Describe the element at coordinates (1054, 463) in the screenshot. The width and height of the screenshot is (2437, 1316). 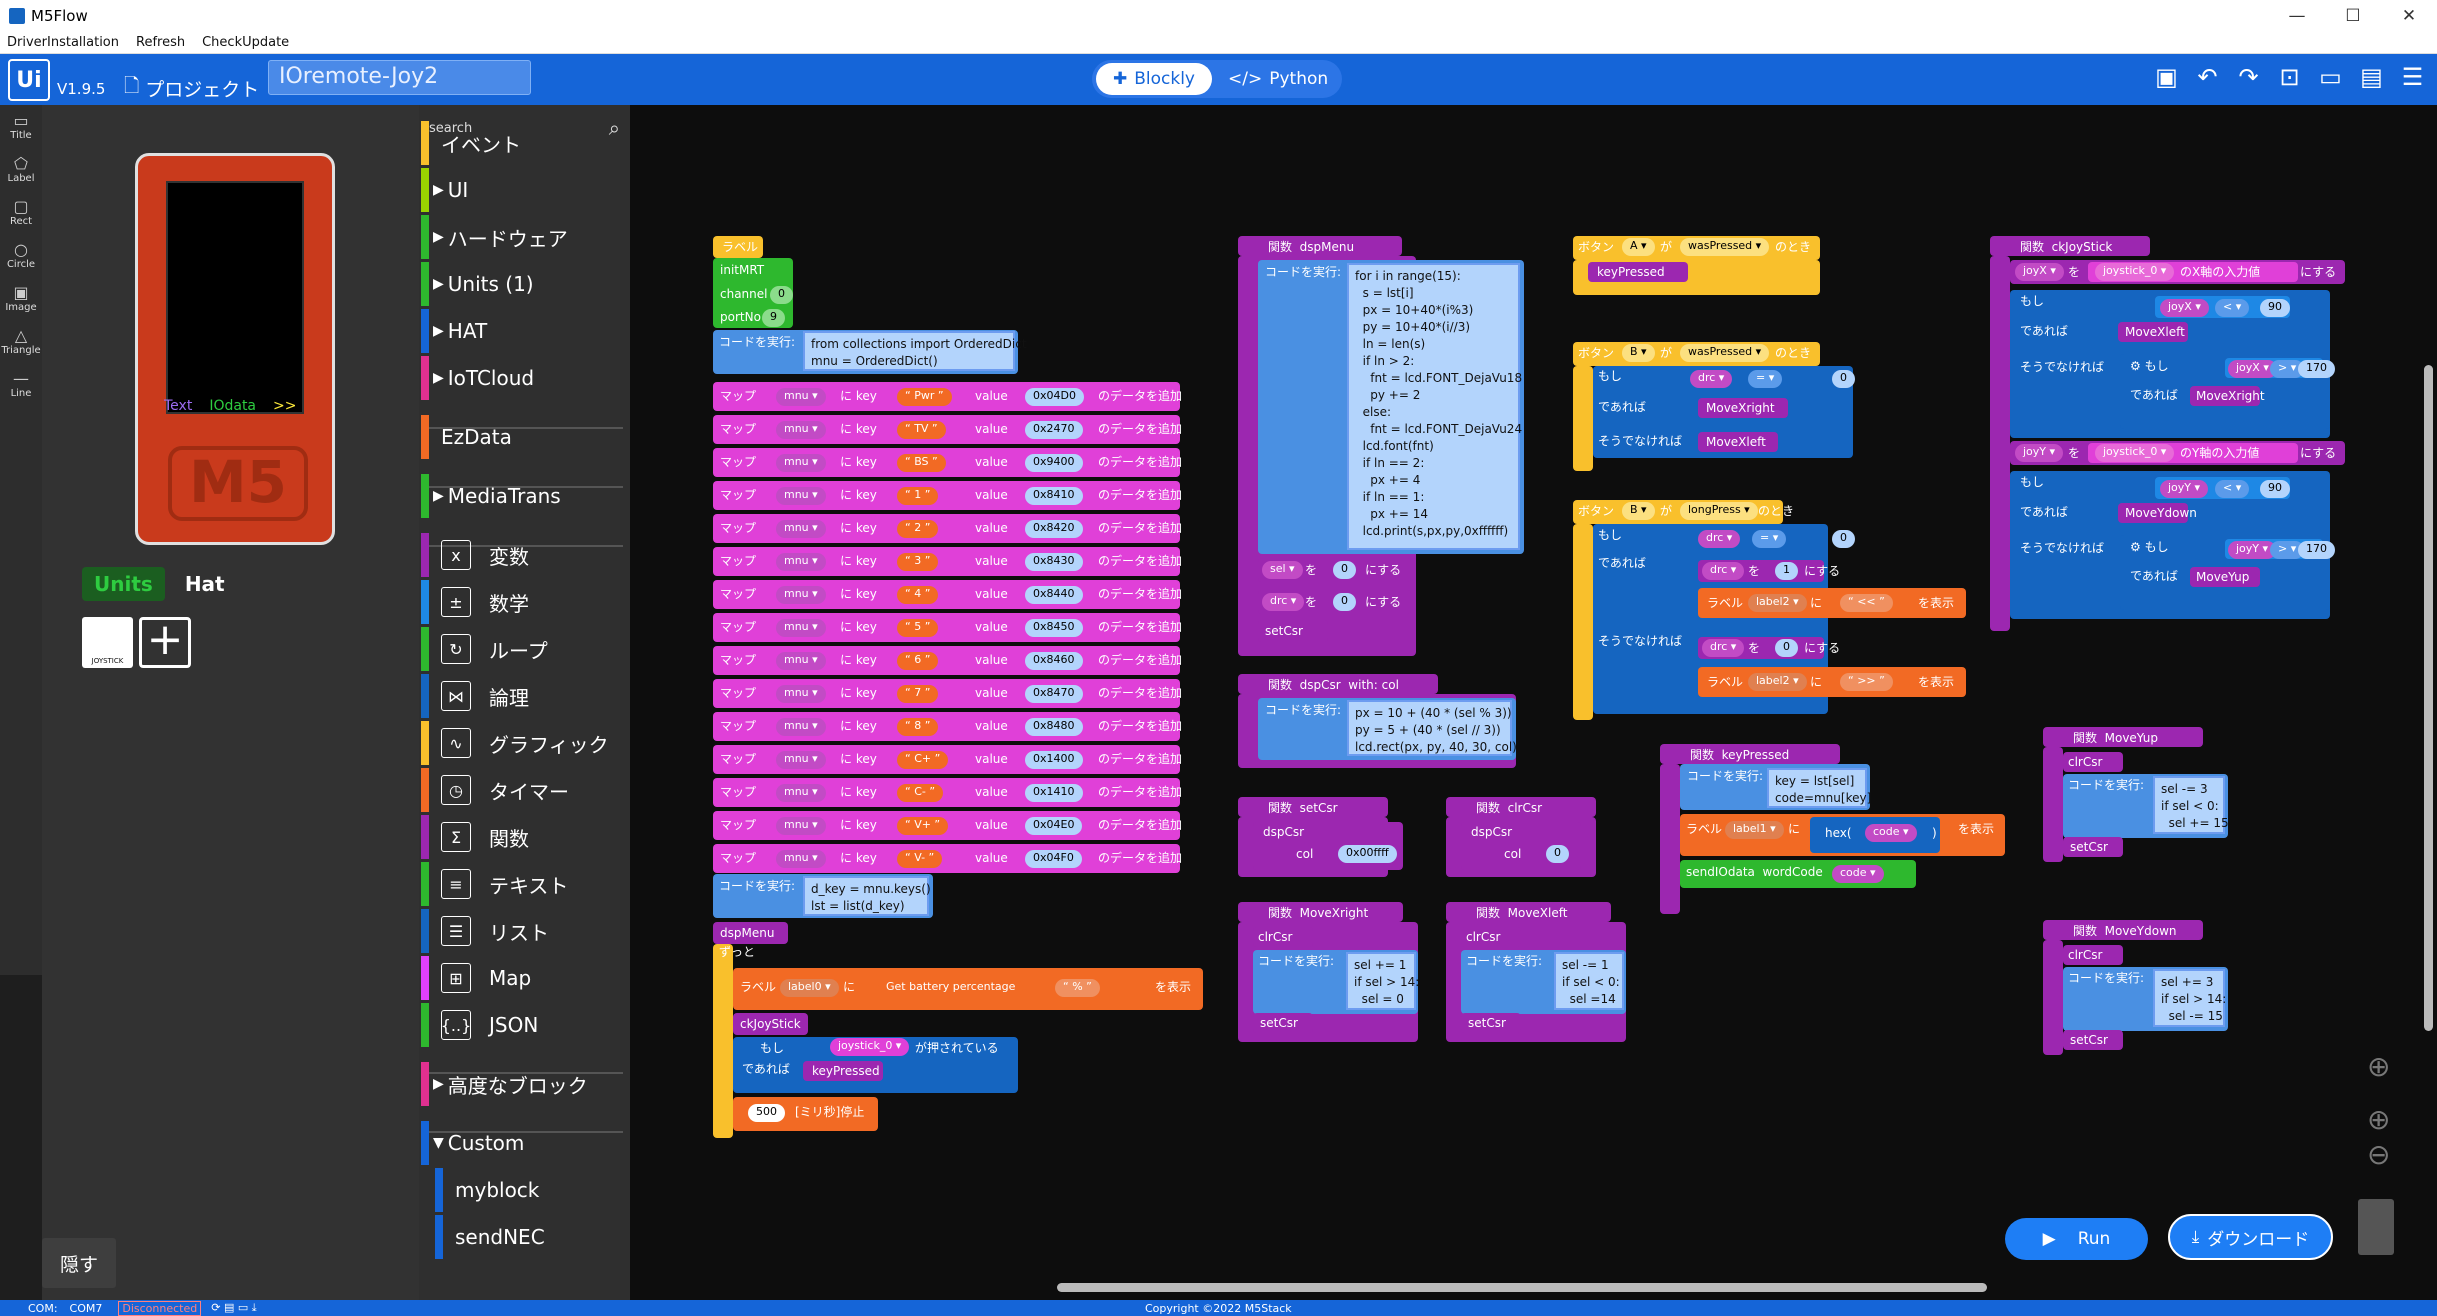
I see `hex-value: 0x9400` at that location.